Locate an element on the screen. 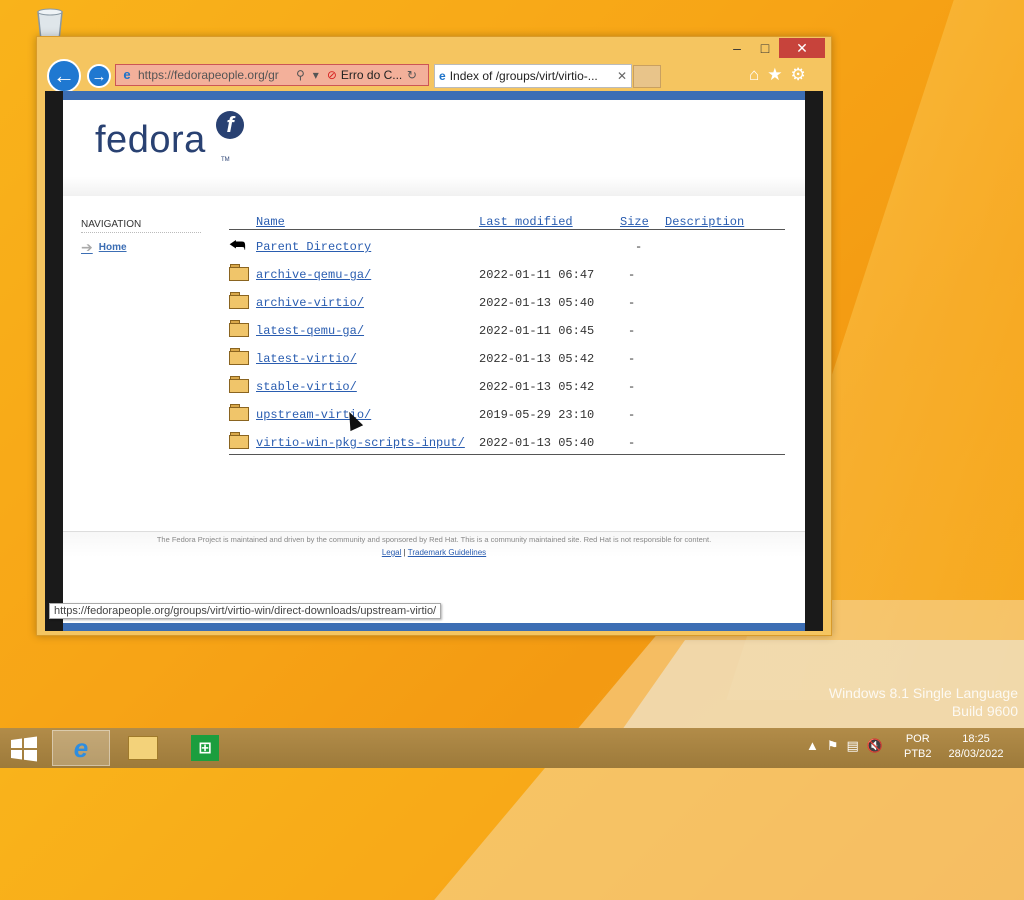 Image resolution: width=1024 pixels, height=900 pixels. modified-cell: 2022-01-13 05:42 is located at coordinates (537, 387).